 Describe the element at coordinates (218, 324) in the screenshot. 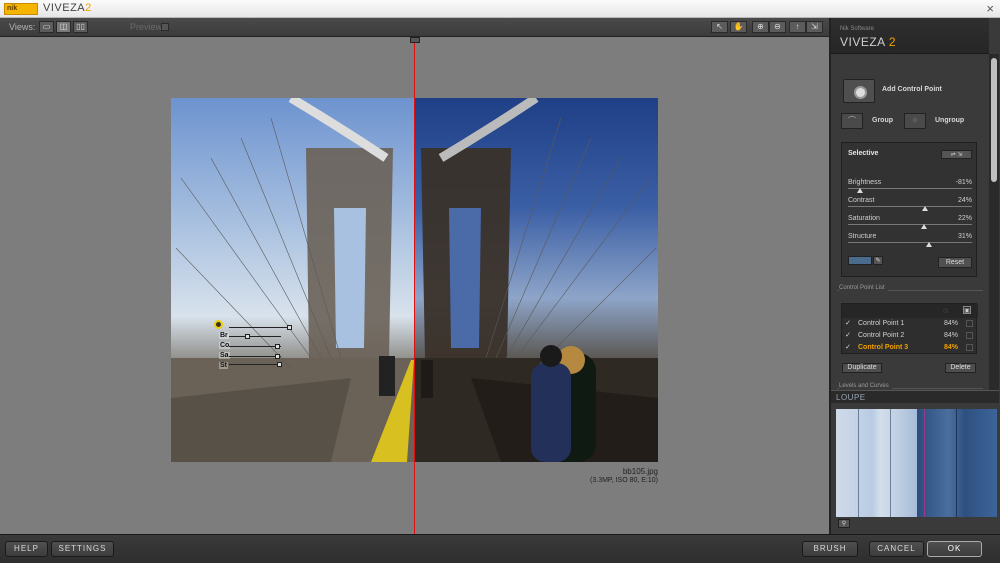

I see `control-point-marker` at that location.